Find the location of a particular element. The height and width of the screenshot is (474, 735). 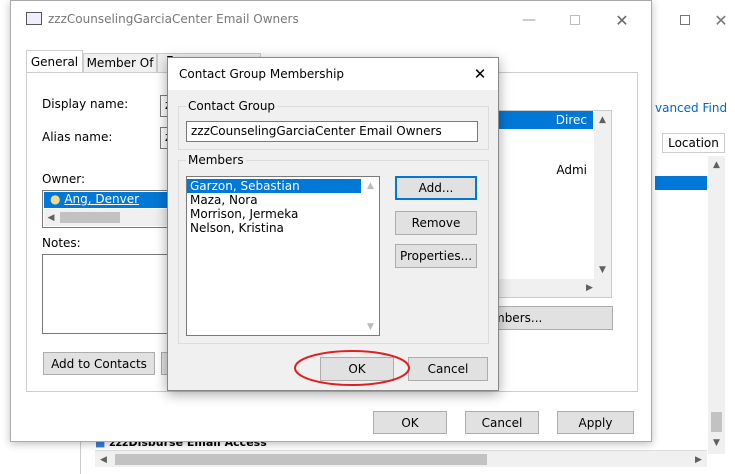

remove-member-button: Remove is located at coordinates (436, 223).